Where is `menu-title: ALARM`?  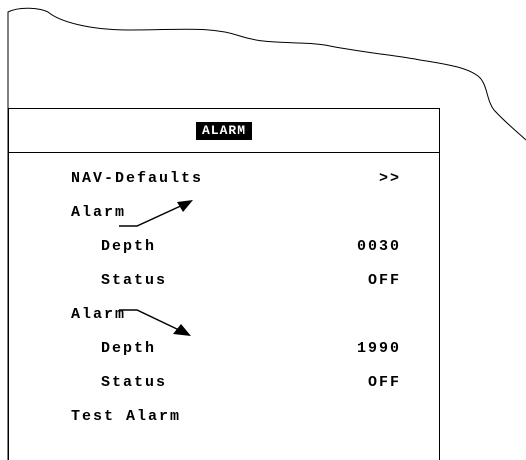
menu-title: ALARM is located at coordinates (223, 130).